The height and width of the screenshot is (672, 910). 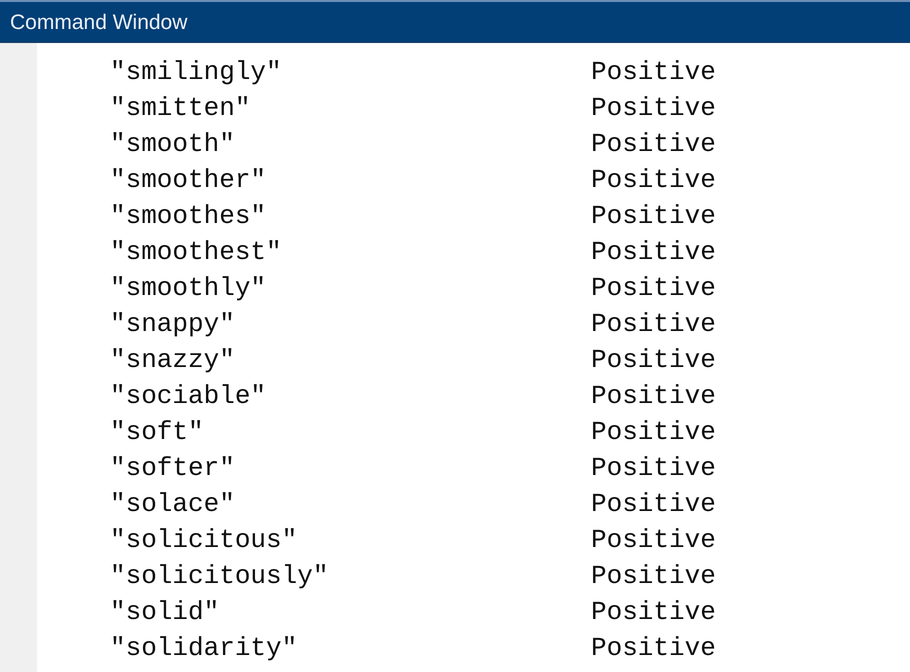 What do you see at coordinates (165, 612) in the screenshot?
I see `word-text: "solid"` at bounding box center [165, 612].